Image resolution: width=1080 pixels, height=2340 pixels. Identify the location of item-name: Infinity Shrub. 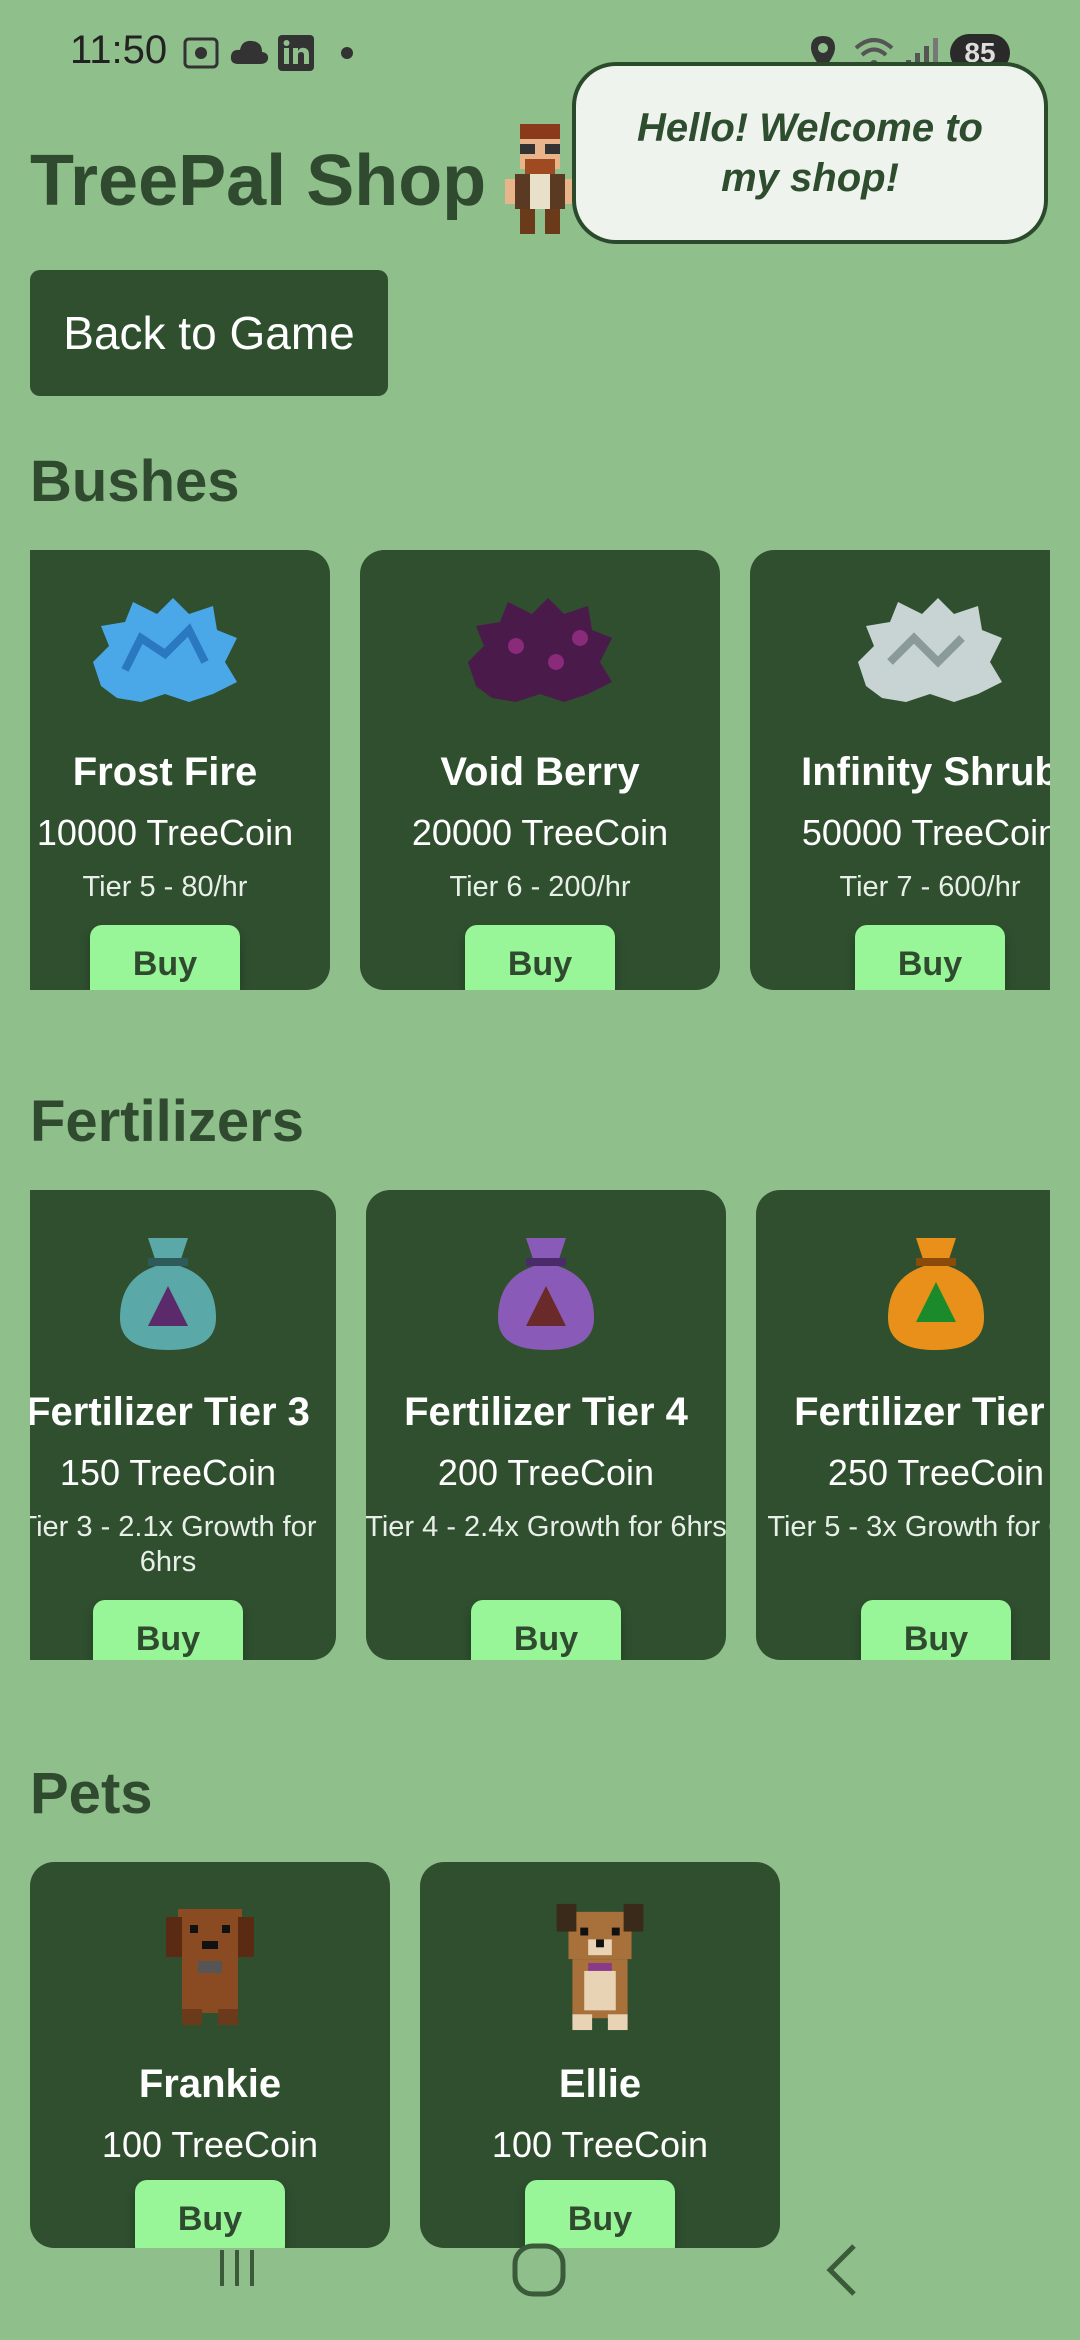
(925, 772).